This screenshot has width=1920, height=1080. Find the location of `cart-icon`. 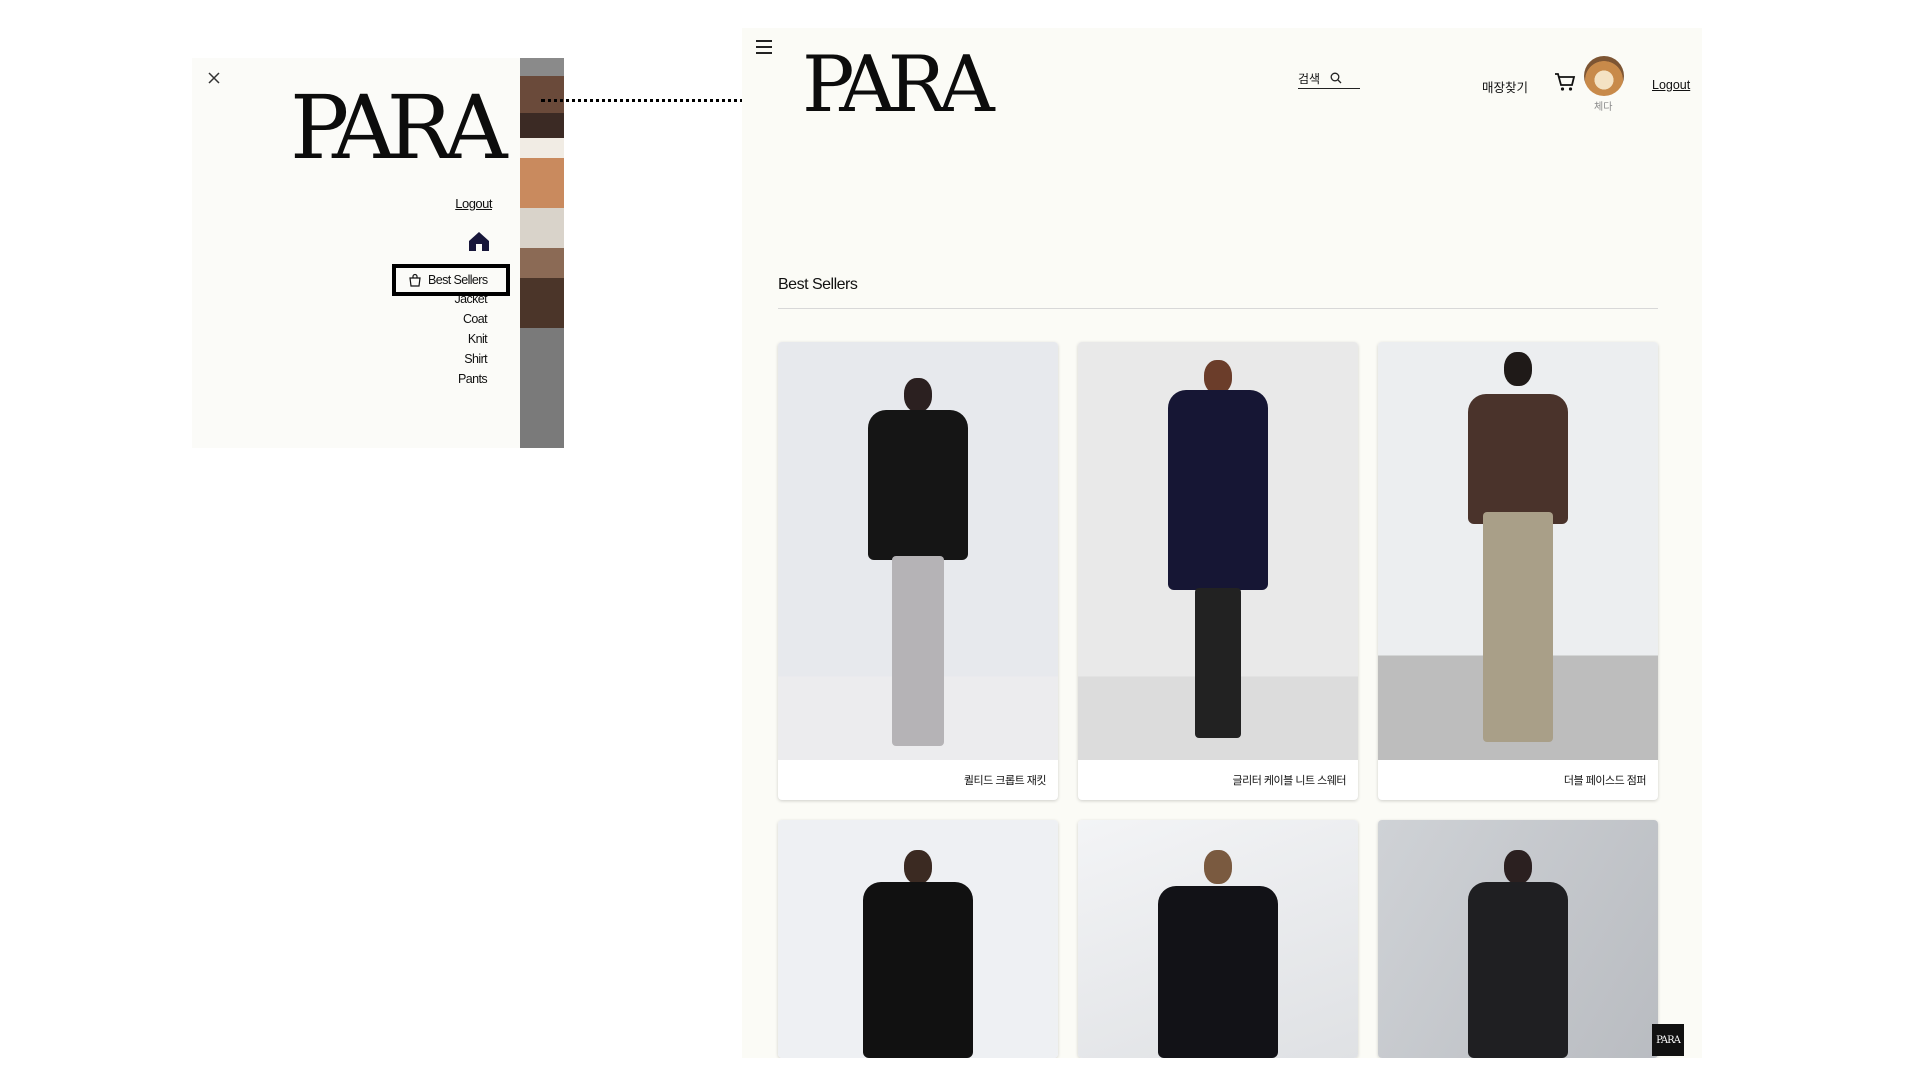

cart-icon is located at coordinates (1565, 82).